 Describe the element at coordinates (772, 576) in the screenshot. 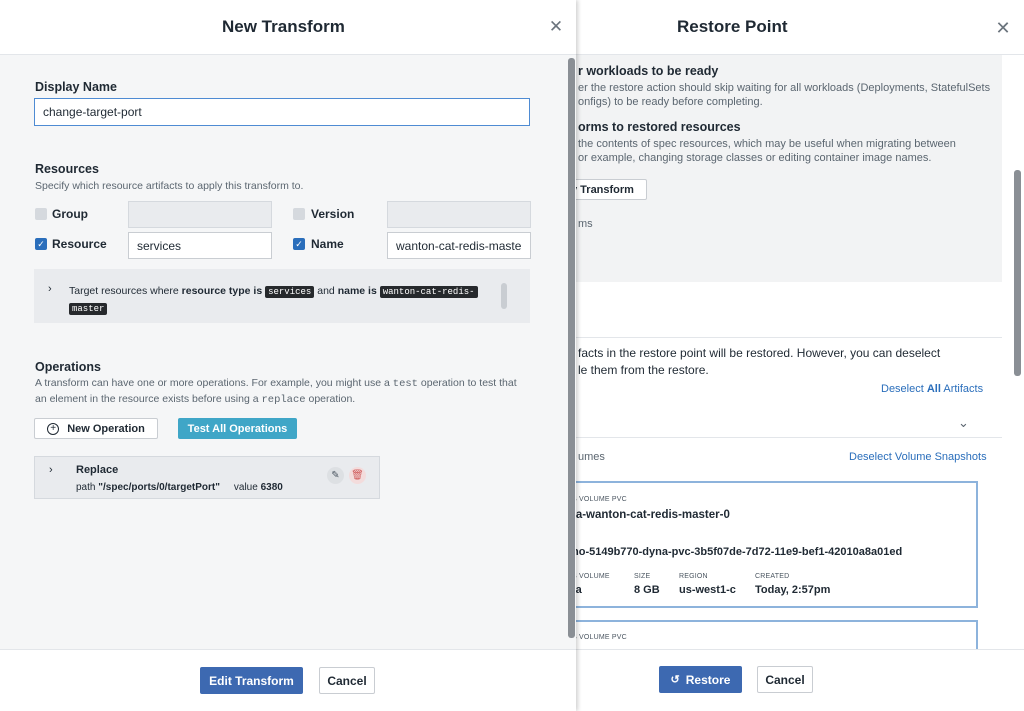

I see `created-label: CREATED` at that location.